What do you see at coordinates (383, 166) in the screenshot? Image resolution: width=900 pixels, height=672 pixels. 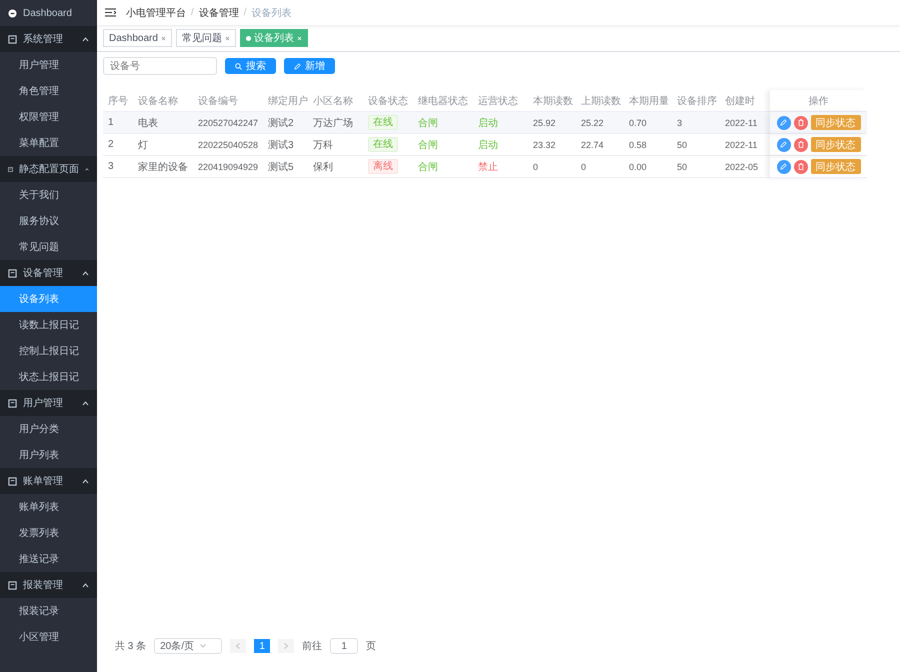 I see `status-tag: 离线` at bounding box center [383, 166].